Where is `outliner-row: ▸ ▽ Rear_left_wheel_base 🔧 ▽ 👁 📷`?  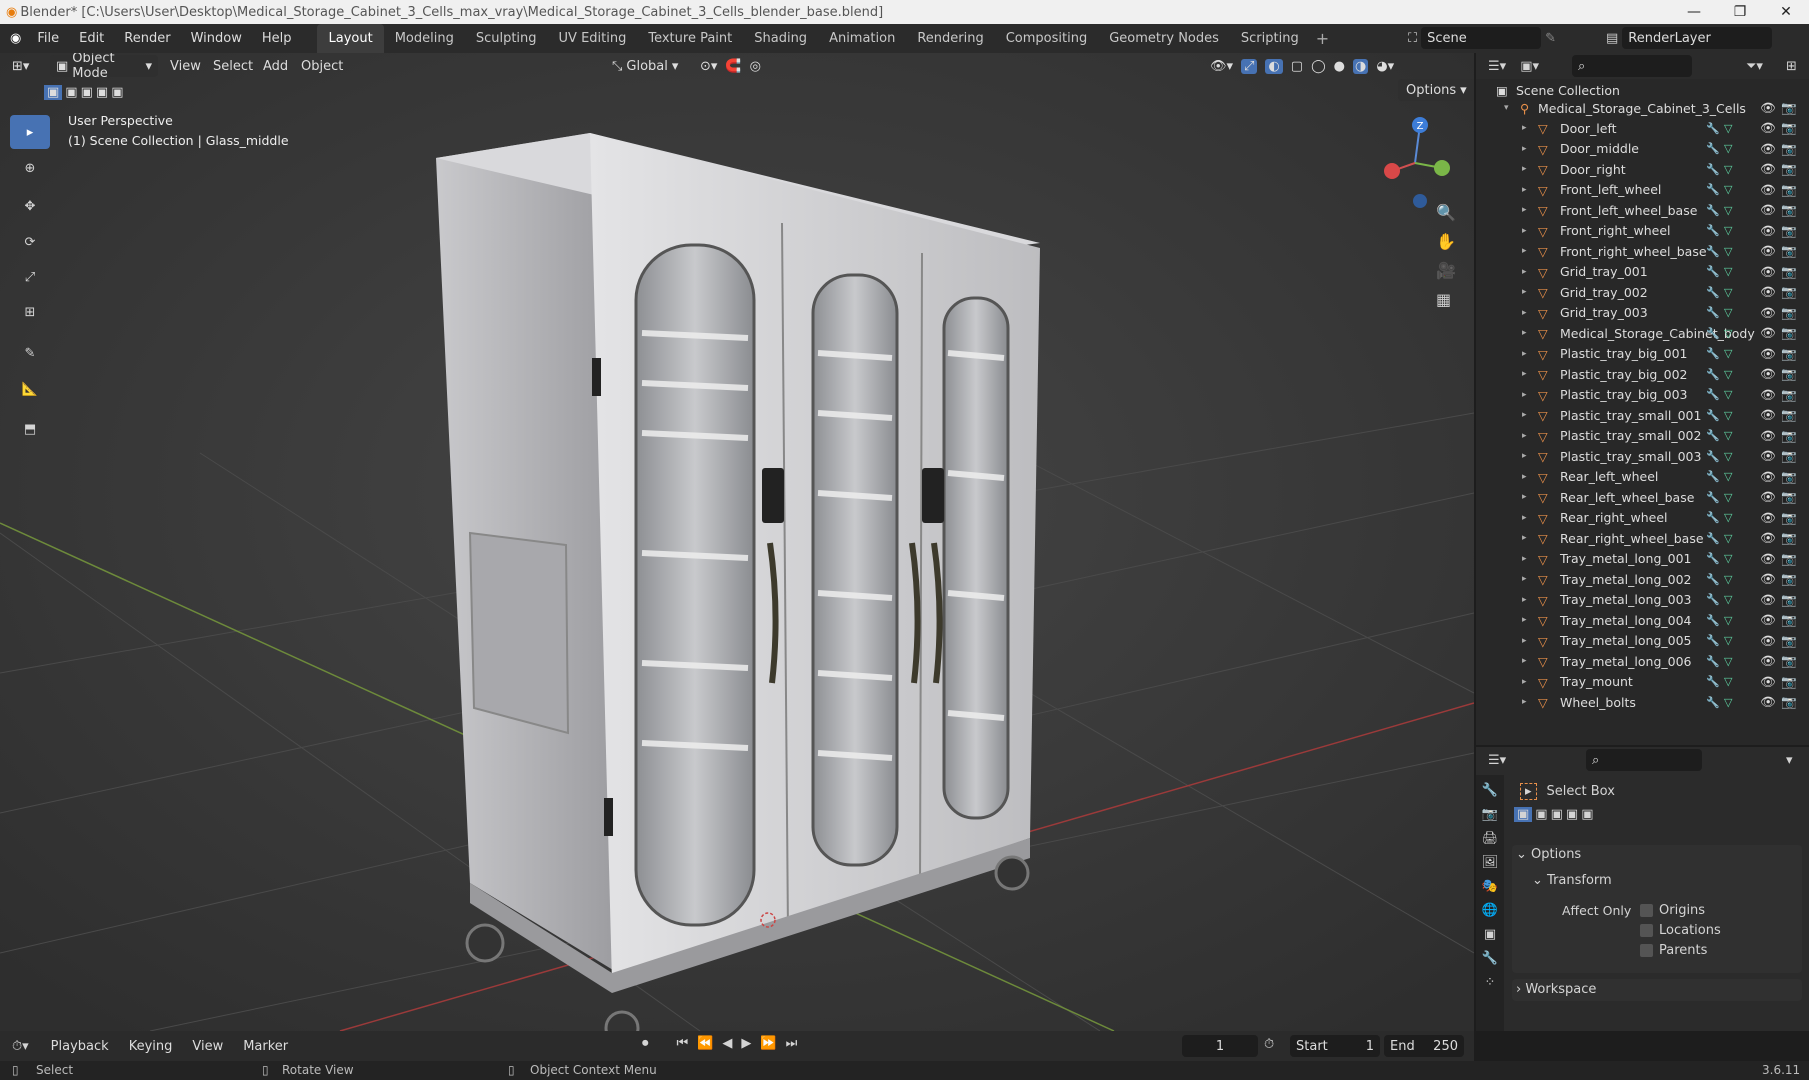
outliner-row: ▸ ▽ Rear_left_wheel_base 🔧 ▽ 👁 📷 is located at coordinates (1642, 497).